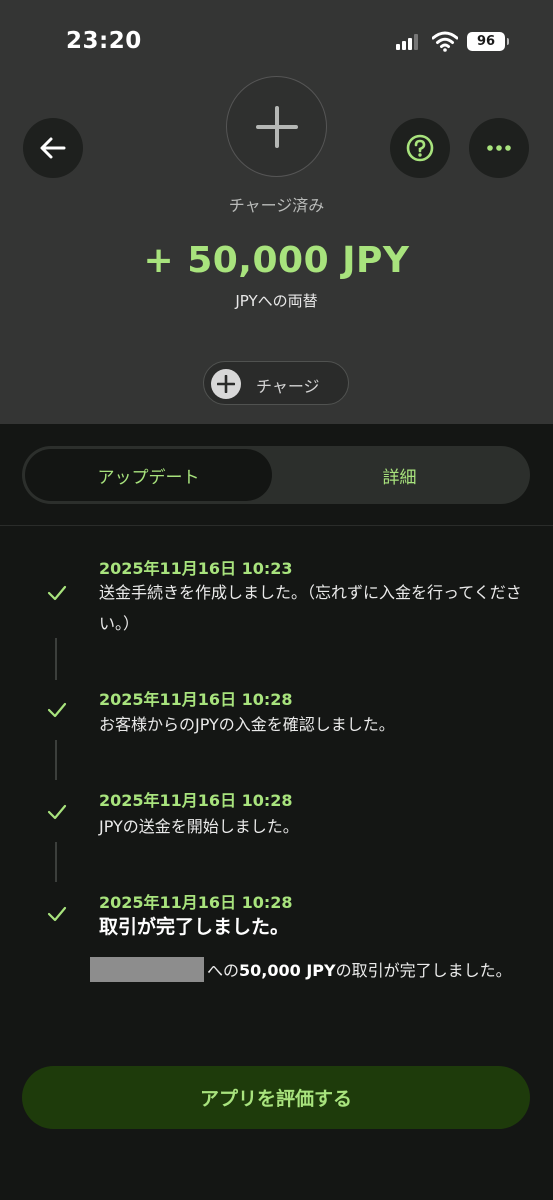 This screenshot has height=1200, width=553. I want to click on detail-amount: 50,000 JPY, so click(287, 970).